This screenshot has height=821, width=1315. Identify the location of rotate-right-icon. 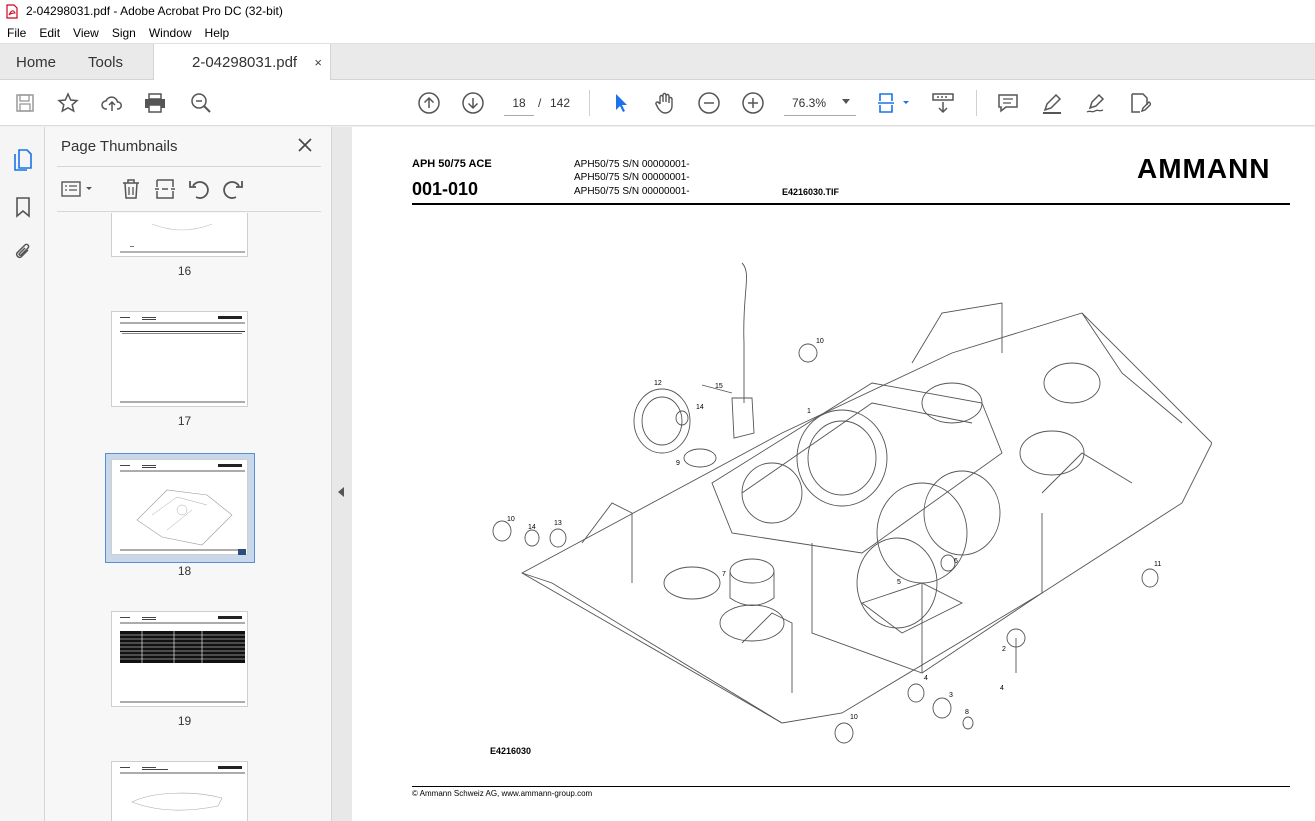
(233, 189).